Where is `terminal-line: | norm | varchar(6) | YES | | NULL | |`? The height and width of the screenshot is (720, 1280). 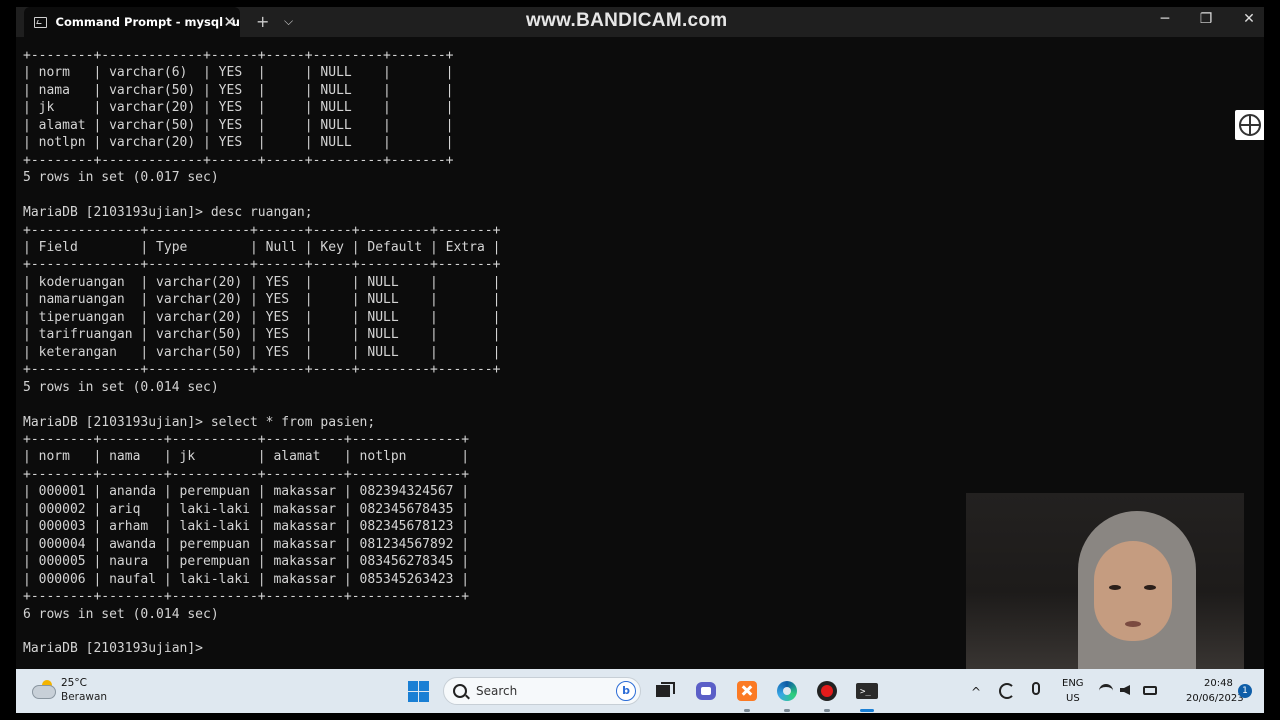
terminal-line: | norm | varchar(6) | YES | | NULL | | is located at coordinates (238, 73).